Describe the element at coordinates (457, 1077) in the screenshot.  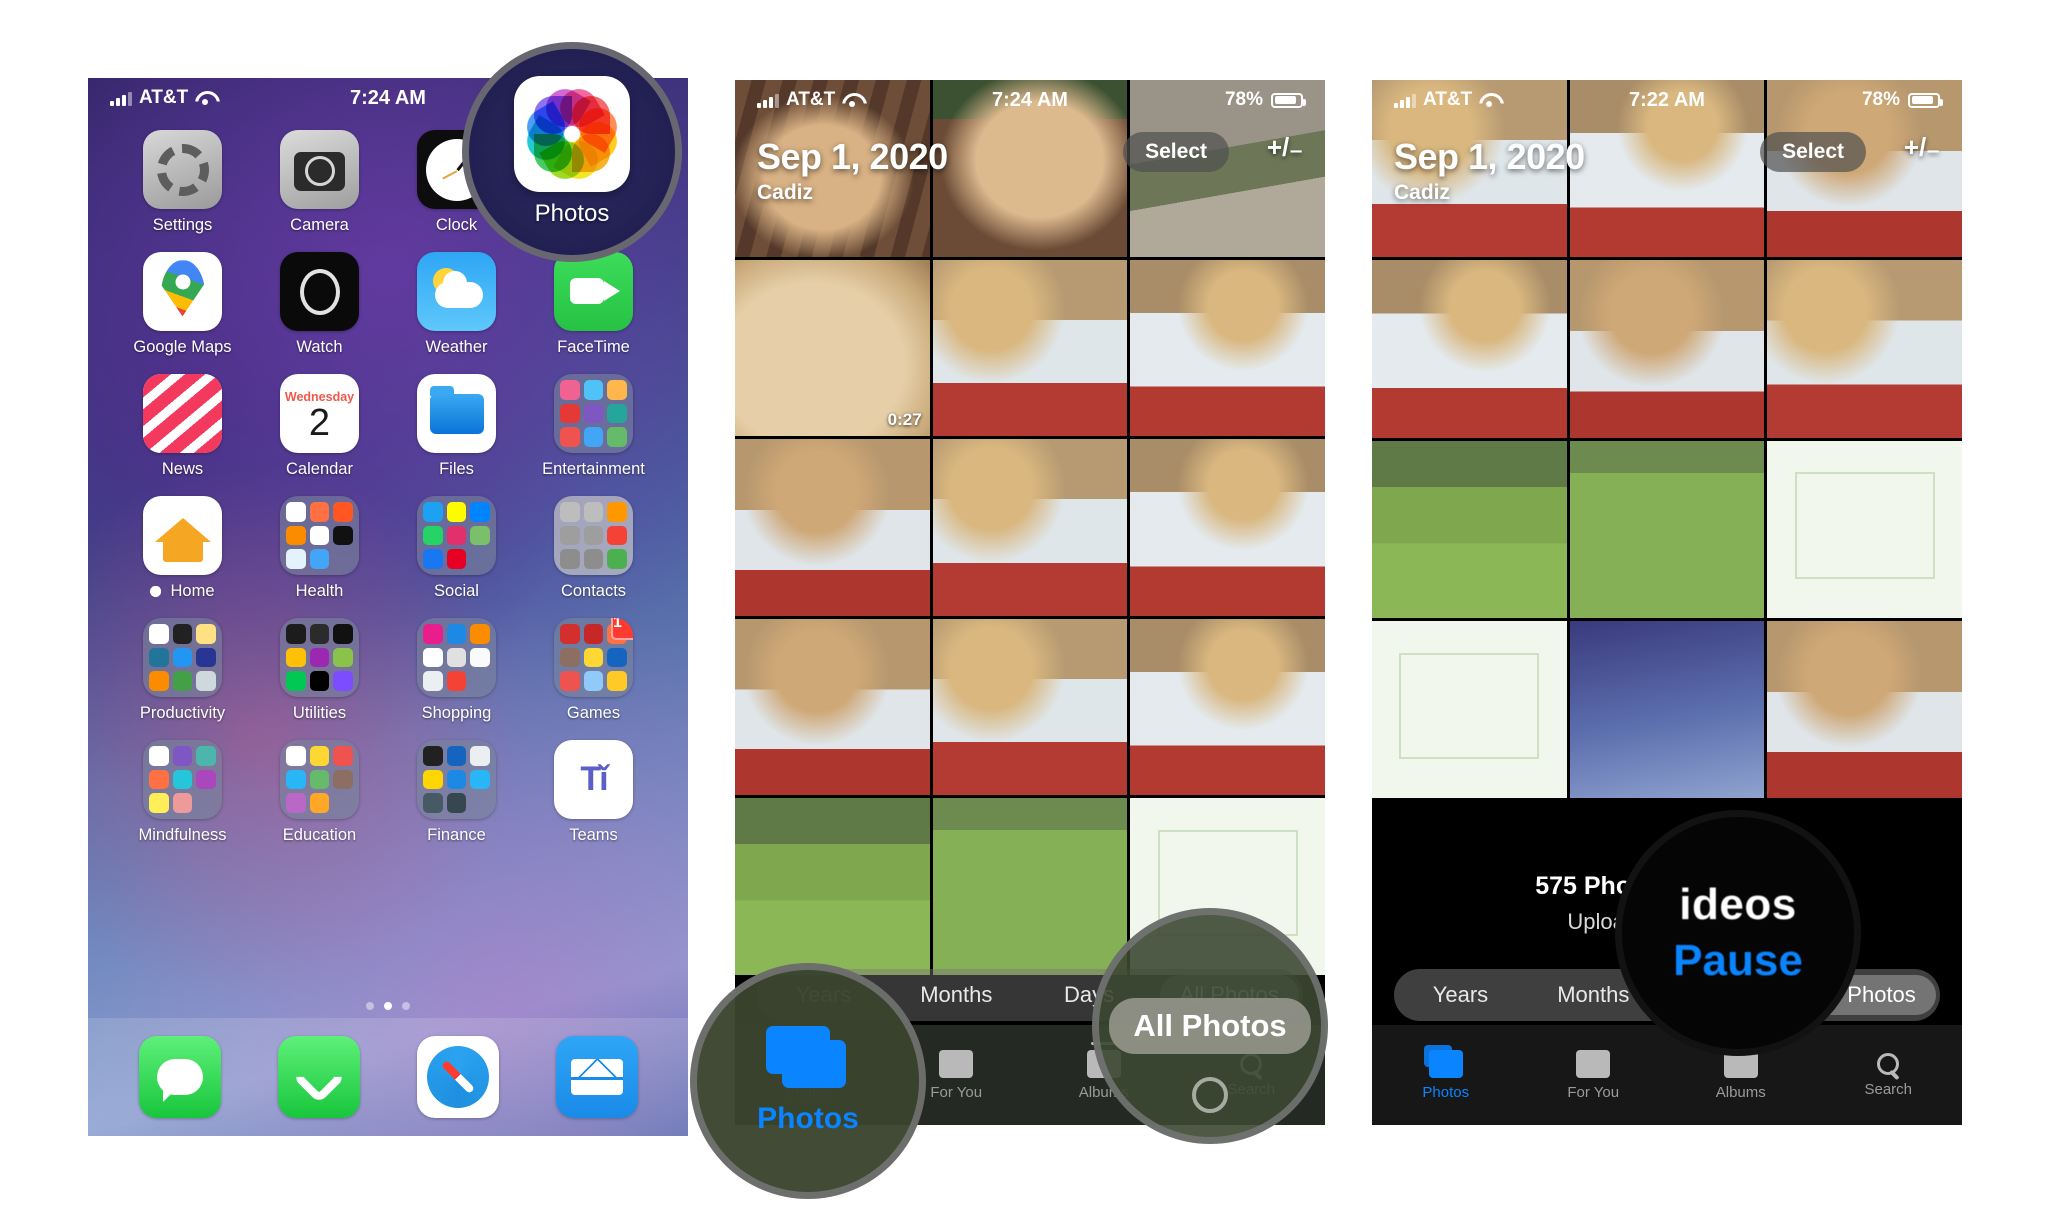
I see `safari-compass-icon` at that location.